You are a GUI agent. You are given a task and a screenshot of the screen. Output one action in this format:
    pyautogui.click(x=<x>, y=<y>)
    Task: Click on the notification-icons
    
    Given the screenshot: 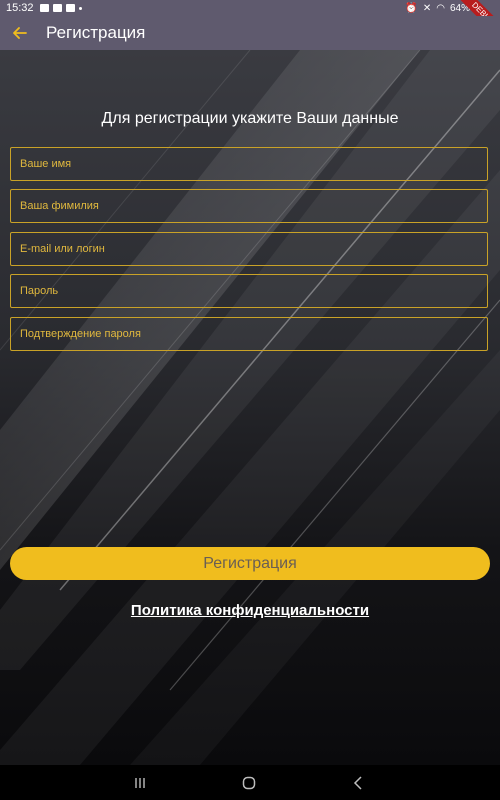 What is the action you would take?
    pyautogui.click(x=60, y=8)
    